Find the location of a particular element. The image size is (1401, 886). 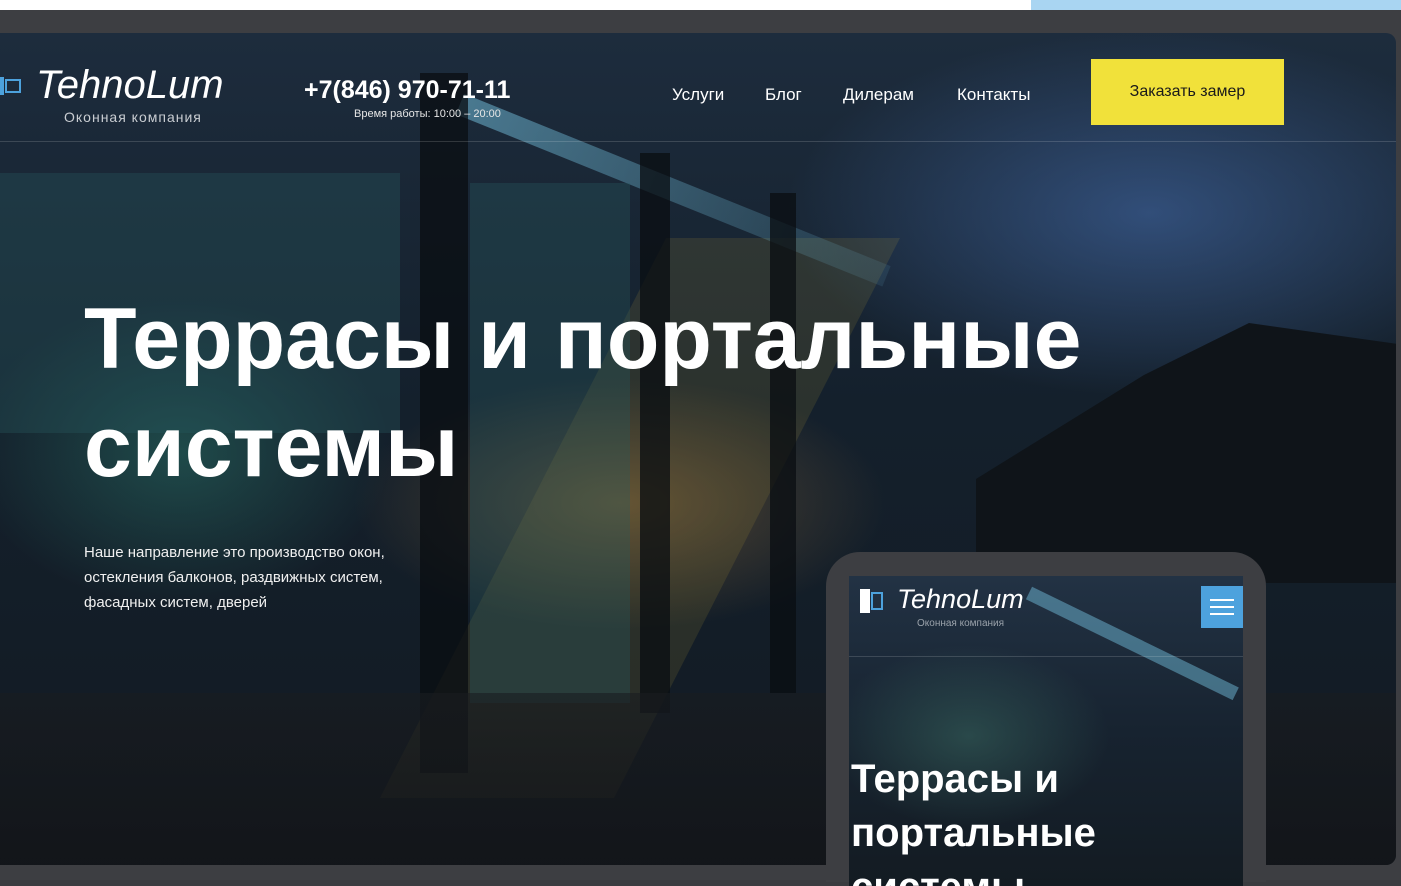

logo-subtitle: Оконная компания is located at coordinates (133, 117).